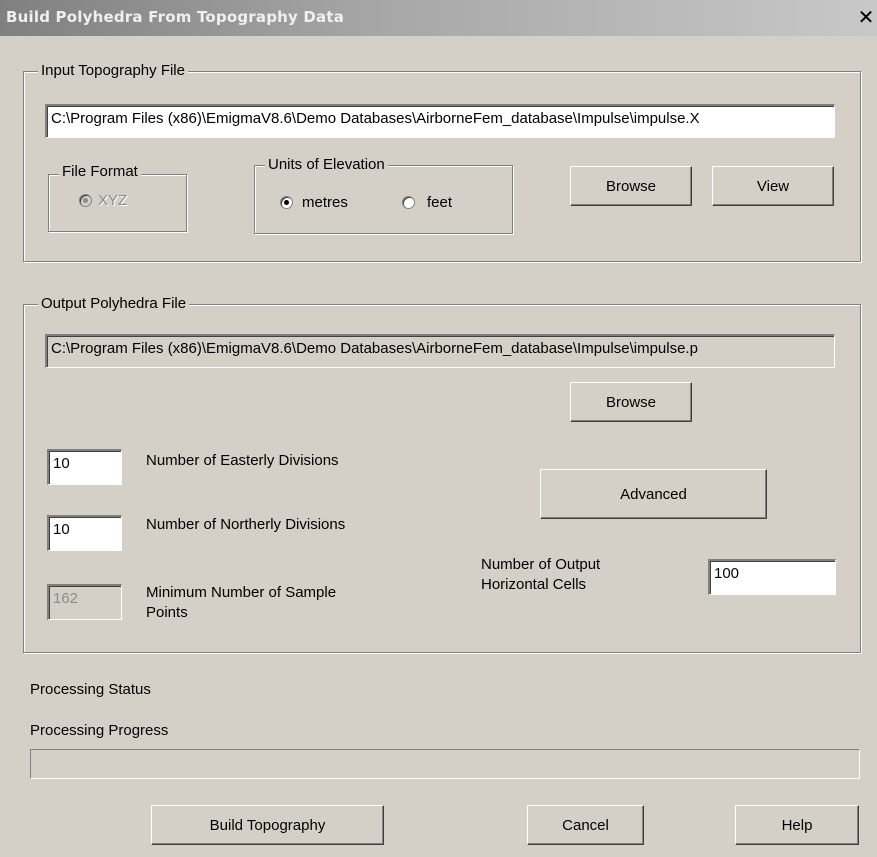  Describe the element at coordinates (113, 200) in the screenshot. I see `xyz-radio-label: XYZ` at that location.